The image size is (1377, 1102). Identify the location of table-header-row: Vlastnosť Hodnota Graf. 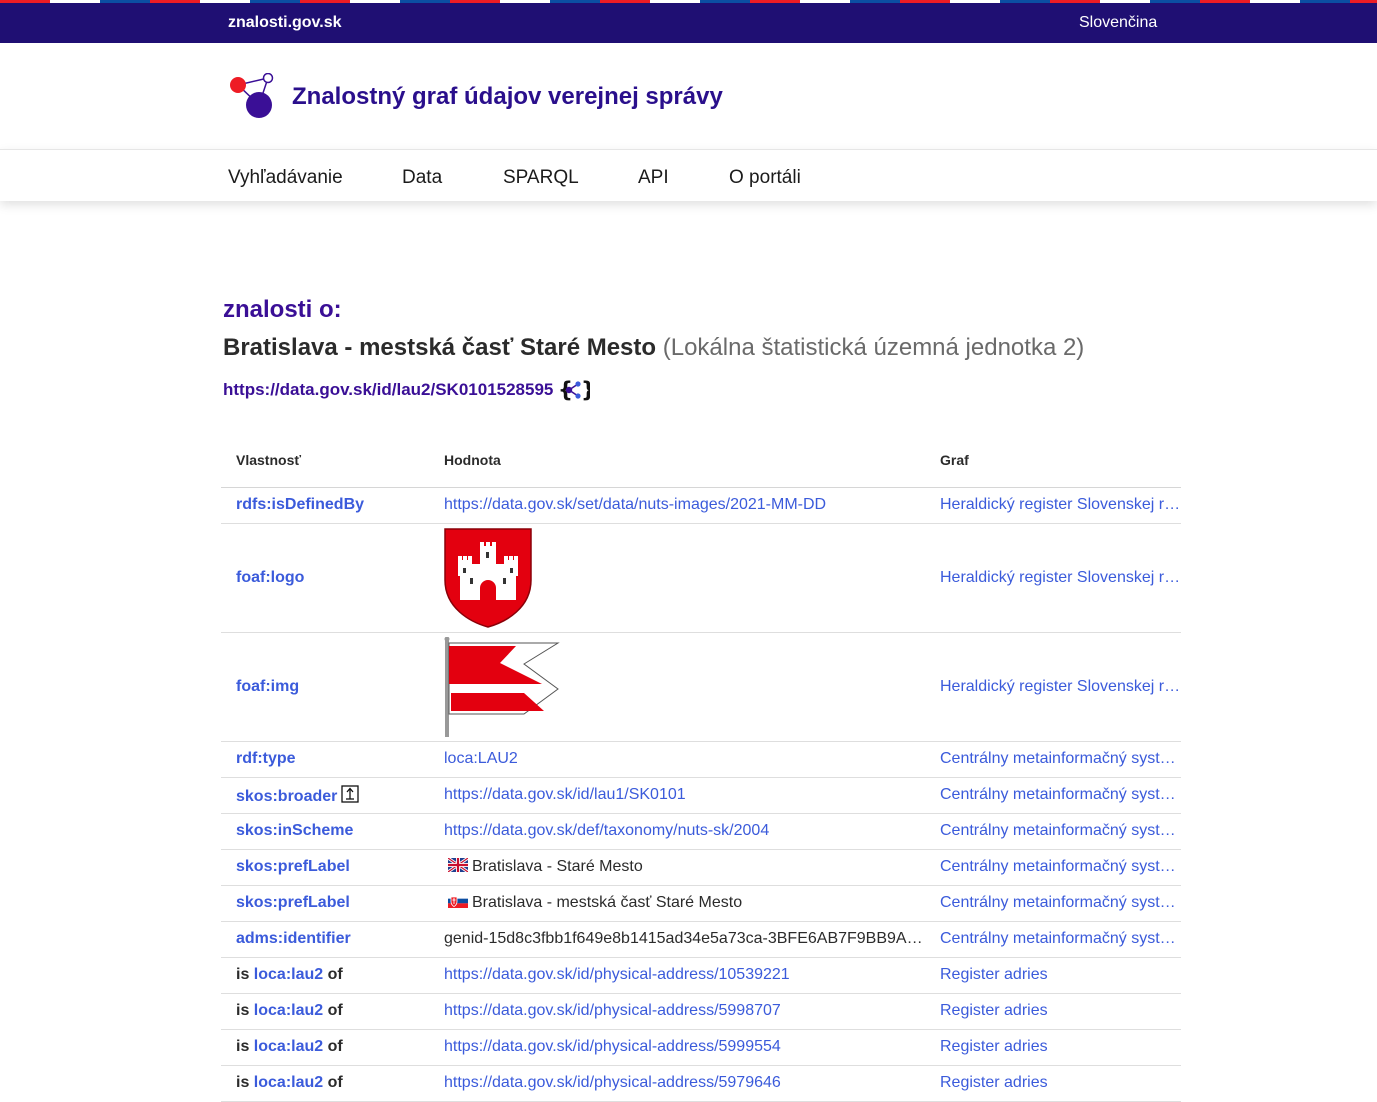
(701, 461).